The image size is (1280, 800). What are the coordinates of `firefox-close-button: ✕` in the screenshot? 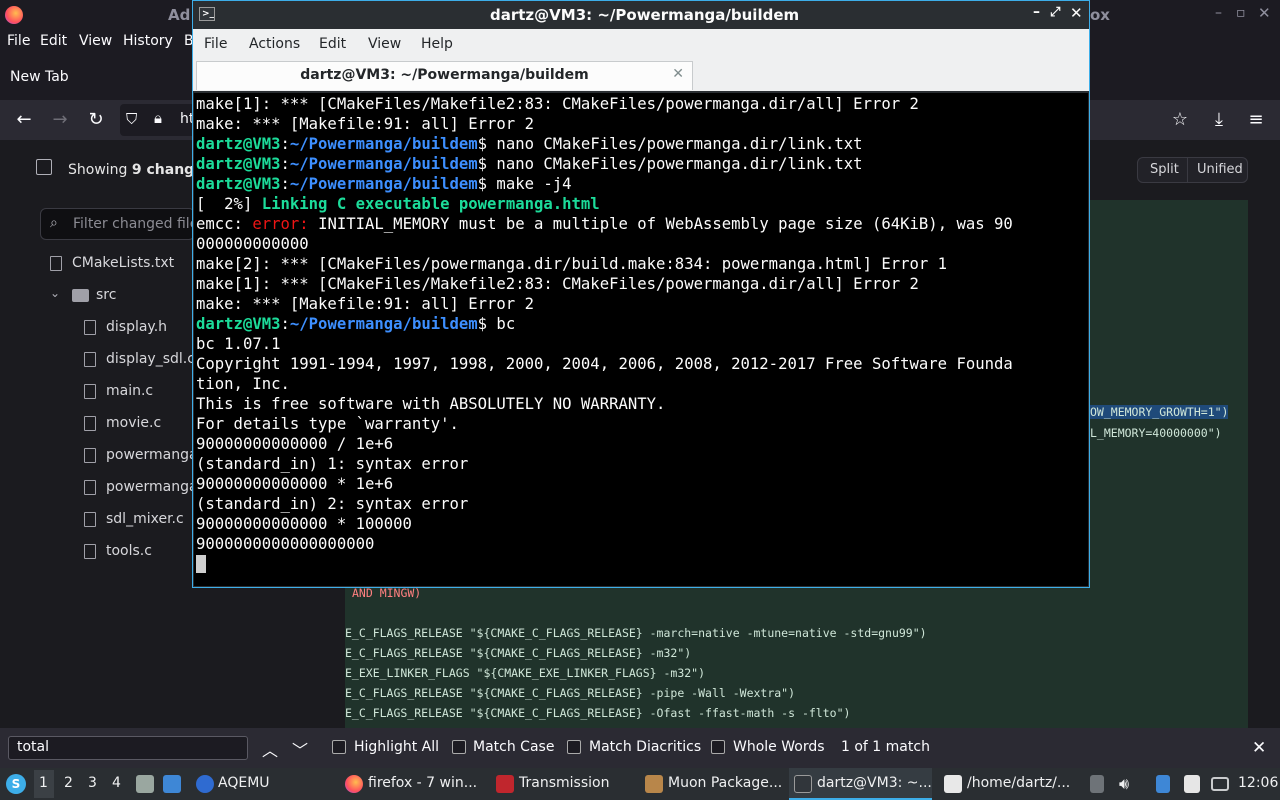 It's located at (1264, 13).